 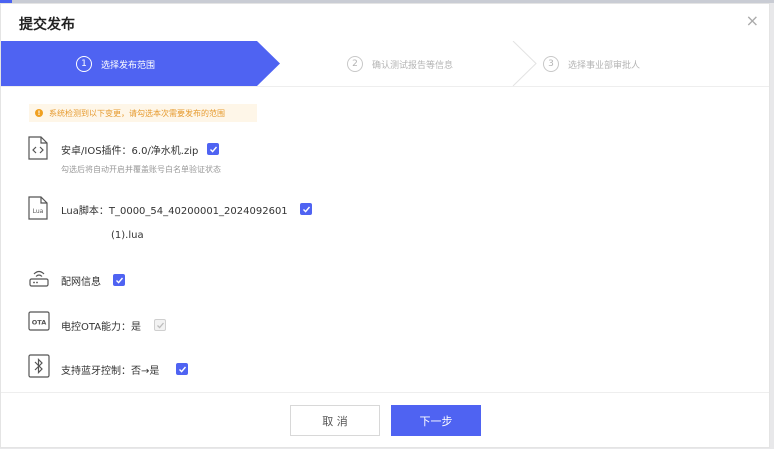 What do you see at coordinates (101, 327) in the screenshot?
I see `ota-label: 电控OTA能力：是` at bounding box center [101, 327].